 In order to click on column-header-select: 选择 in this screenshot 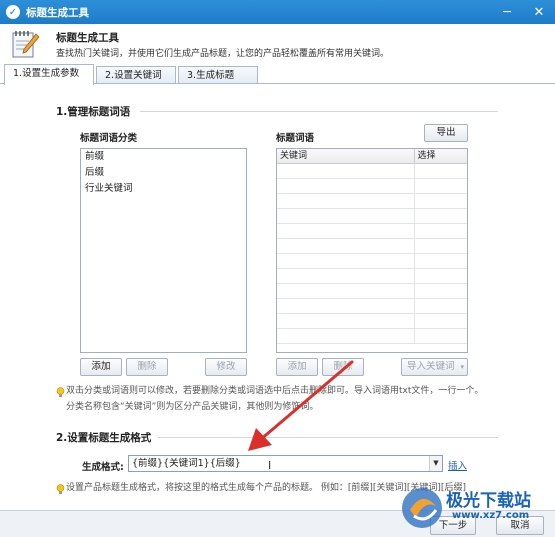, I will do `click(441, 156)`.